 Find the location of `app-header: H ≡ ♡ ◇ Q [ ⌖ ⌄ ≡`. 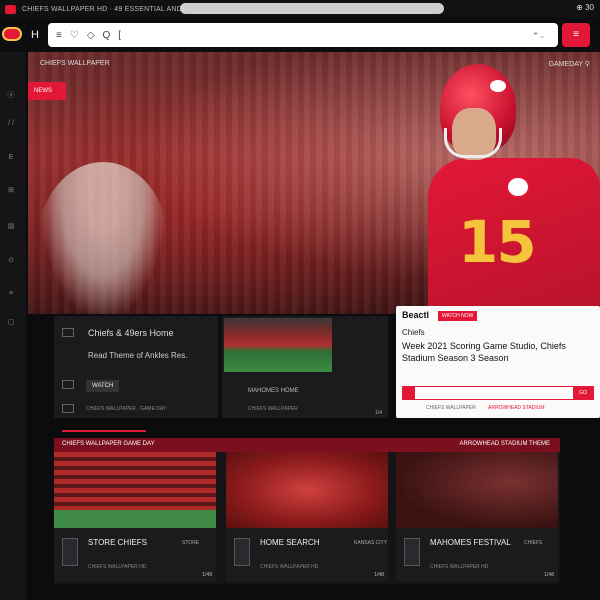

app-header: H ≡ ♡ ◇ Q [ ⌖ ⌄ ≡ is located at coordinates (300, 35).